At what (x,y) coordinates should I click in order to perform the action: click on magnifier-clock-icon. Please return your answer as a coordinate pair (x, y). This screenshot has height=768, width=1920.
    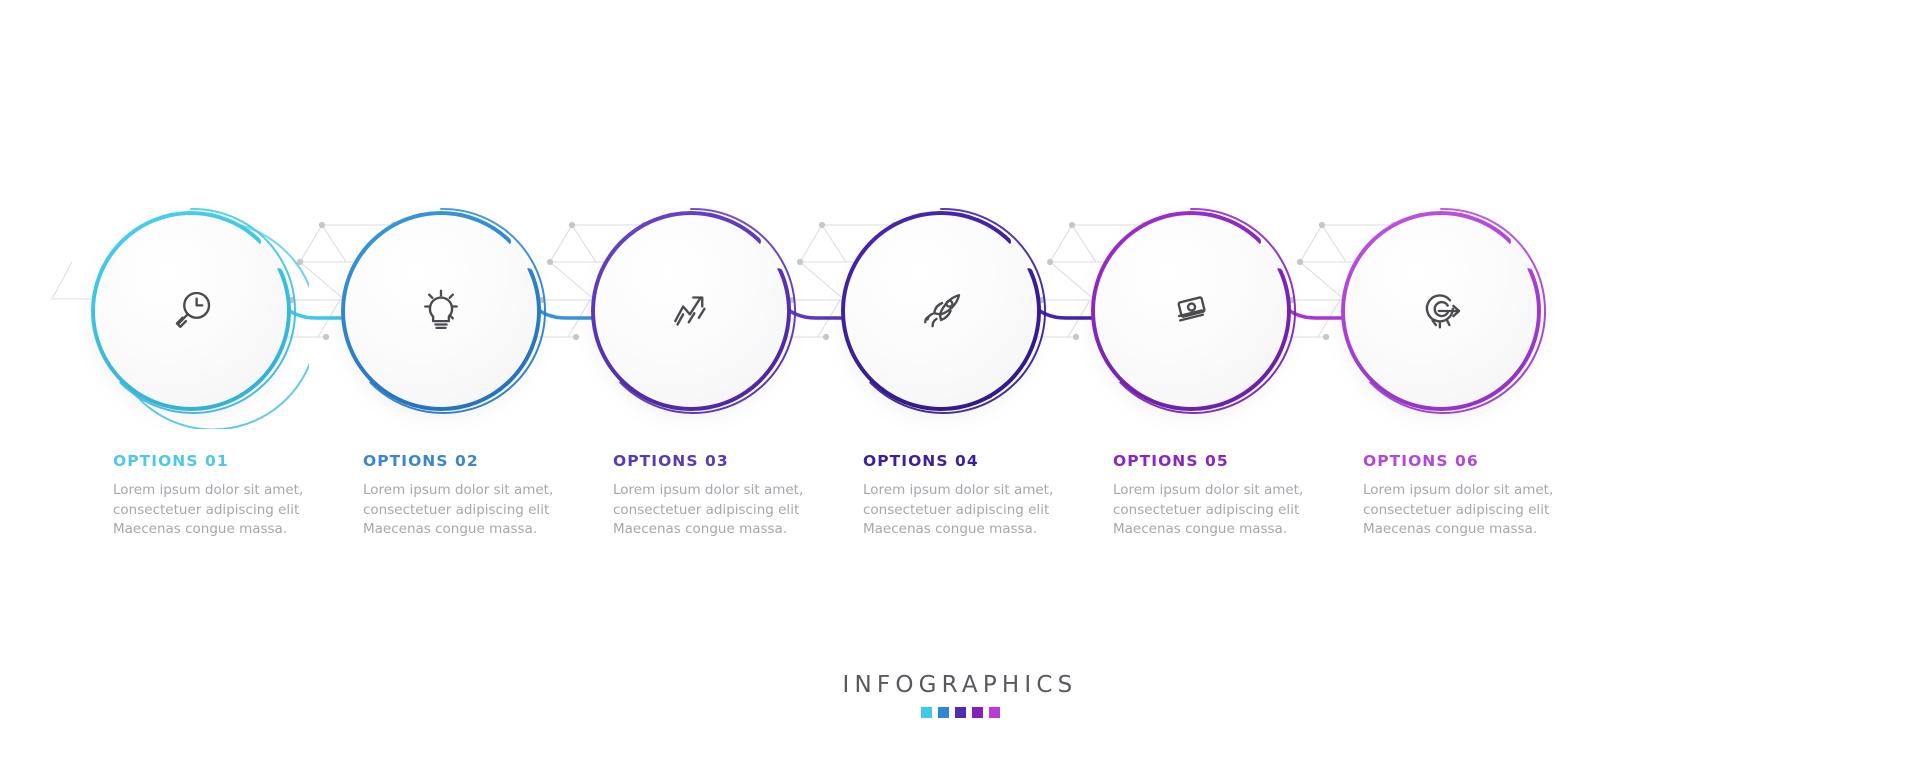
    Looking at the image, I should click on (191, 311).